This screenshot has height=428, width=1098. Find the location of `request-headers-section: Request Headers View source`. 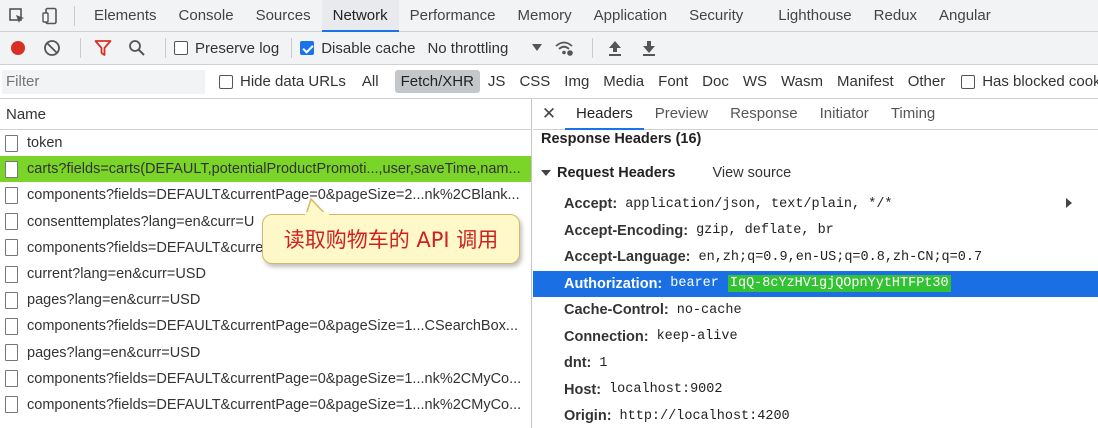

request-headers-section: Request Headers View source is located at coordinates (815, 170).